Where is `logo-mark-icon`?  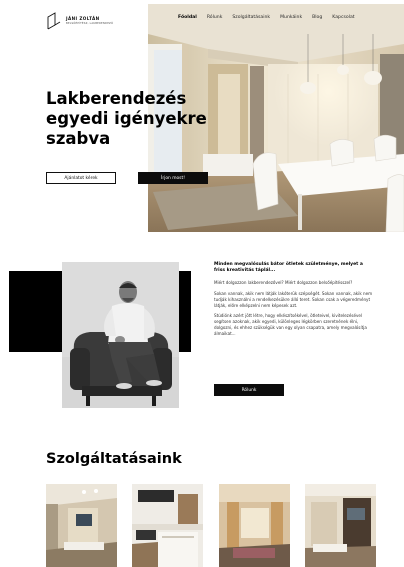 logo-mark-icon is located at coordinates (54, 21).